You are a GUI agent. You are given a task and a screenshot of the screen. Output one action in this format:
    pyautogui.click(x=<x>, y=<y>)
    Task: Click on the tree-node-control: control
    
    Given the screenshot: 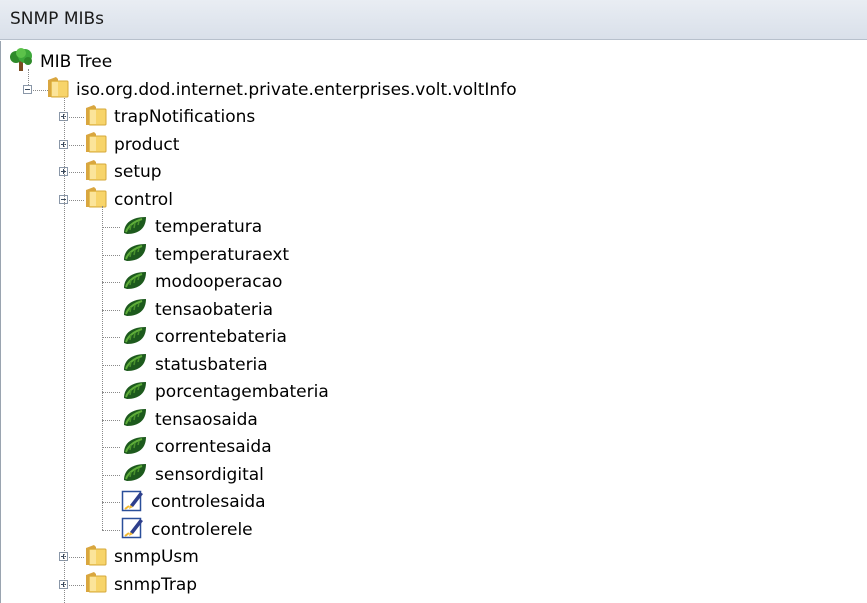 What is the action you would take?
    pyautogui.click(x=128, y=200)
    